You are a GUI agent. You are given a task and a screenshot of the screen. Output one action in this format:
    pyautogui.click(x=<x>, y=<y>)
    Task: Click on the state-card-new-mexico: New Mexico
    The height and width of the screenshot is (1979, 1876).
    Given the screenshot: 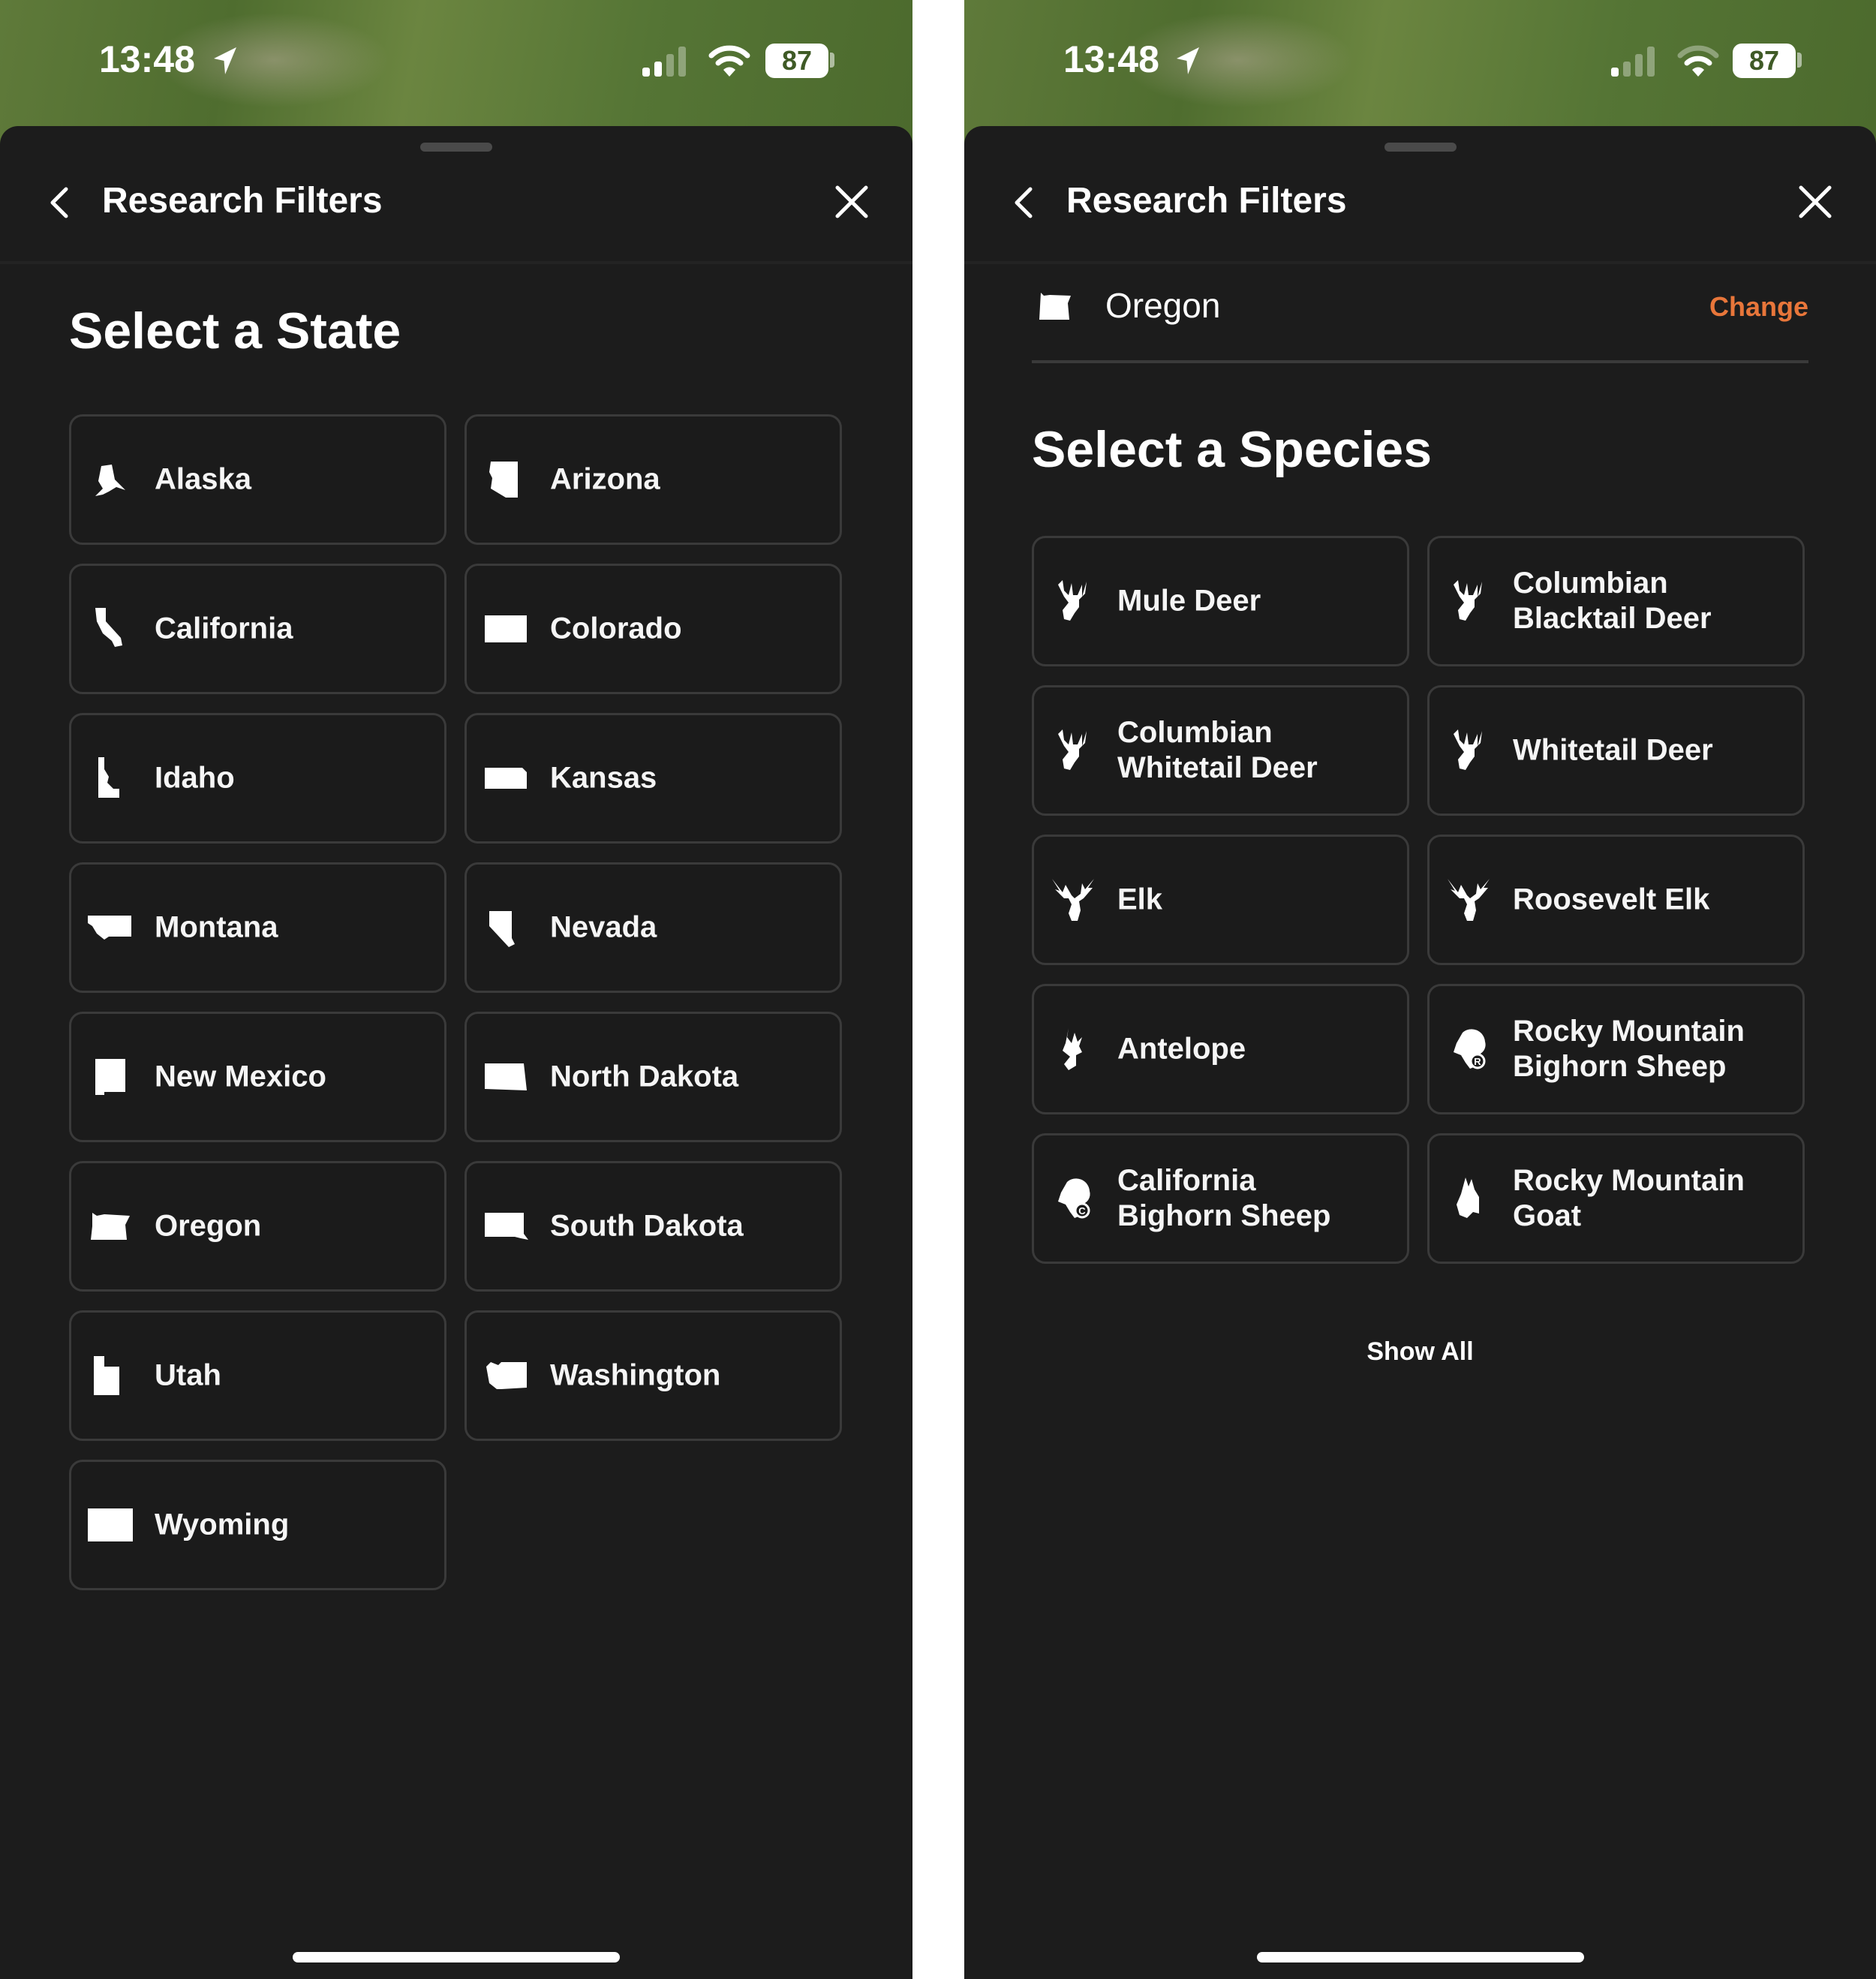 What is the action you would take?
    pyautogui.click(x=257, y=1077)
    